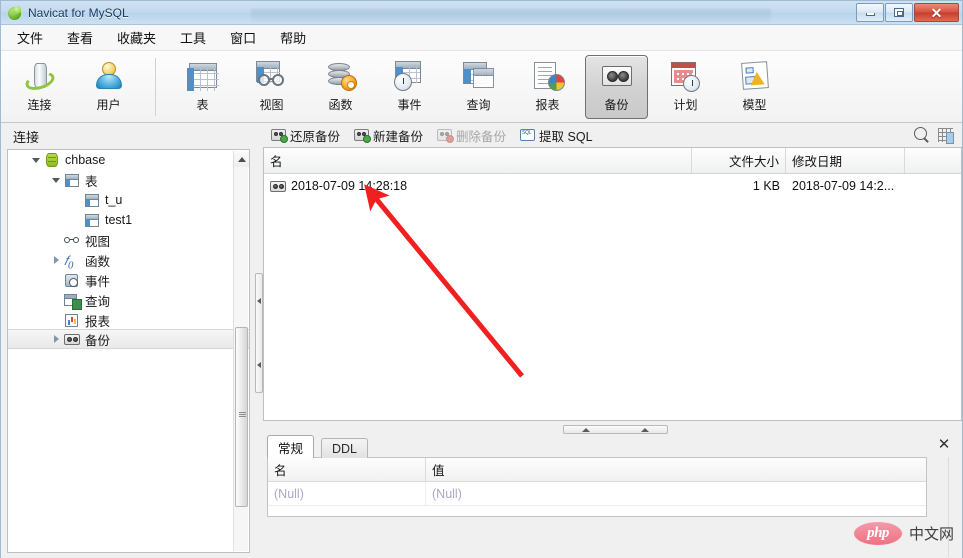  I want to click on search-icon, so click(922, 135).